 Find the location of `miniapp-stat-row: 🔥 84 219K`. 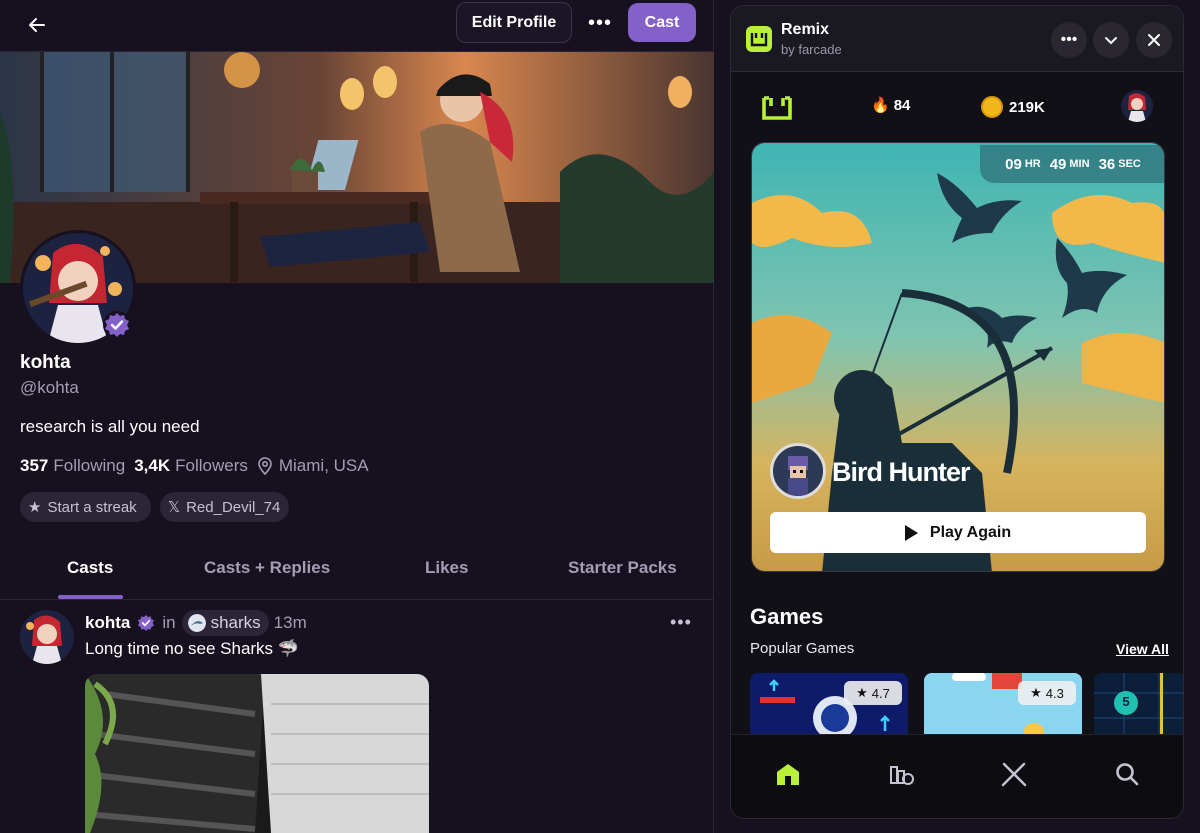

miniapp-stat-row: 🔥 84 219K is located at coordinates (957, 105).